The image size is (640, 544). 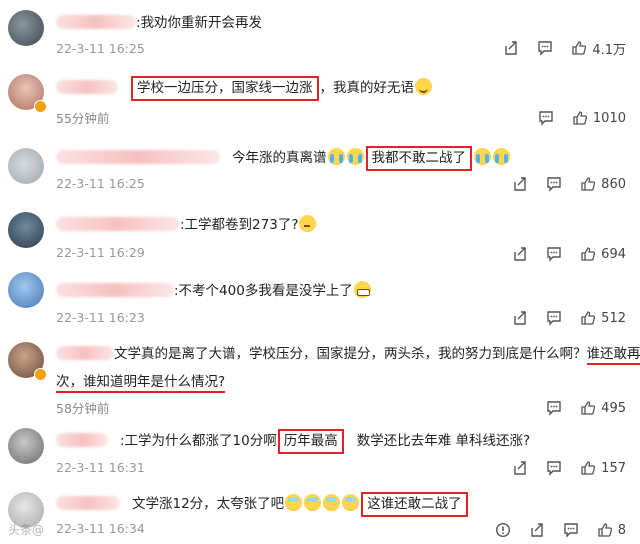 I want to click on report-icon, so click(x=502, y=530).